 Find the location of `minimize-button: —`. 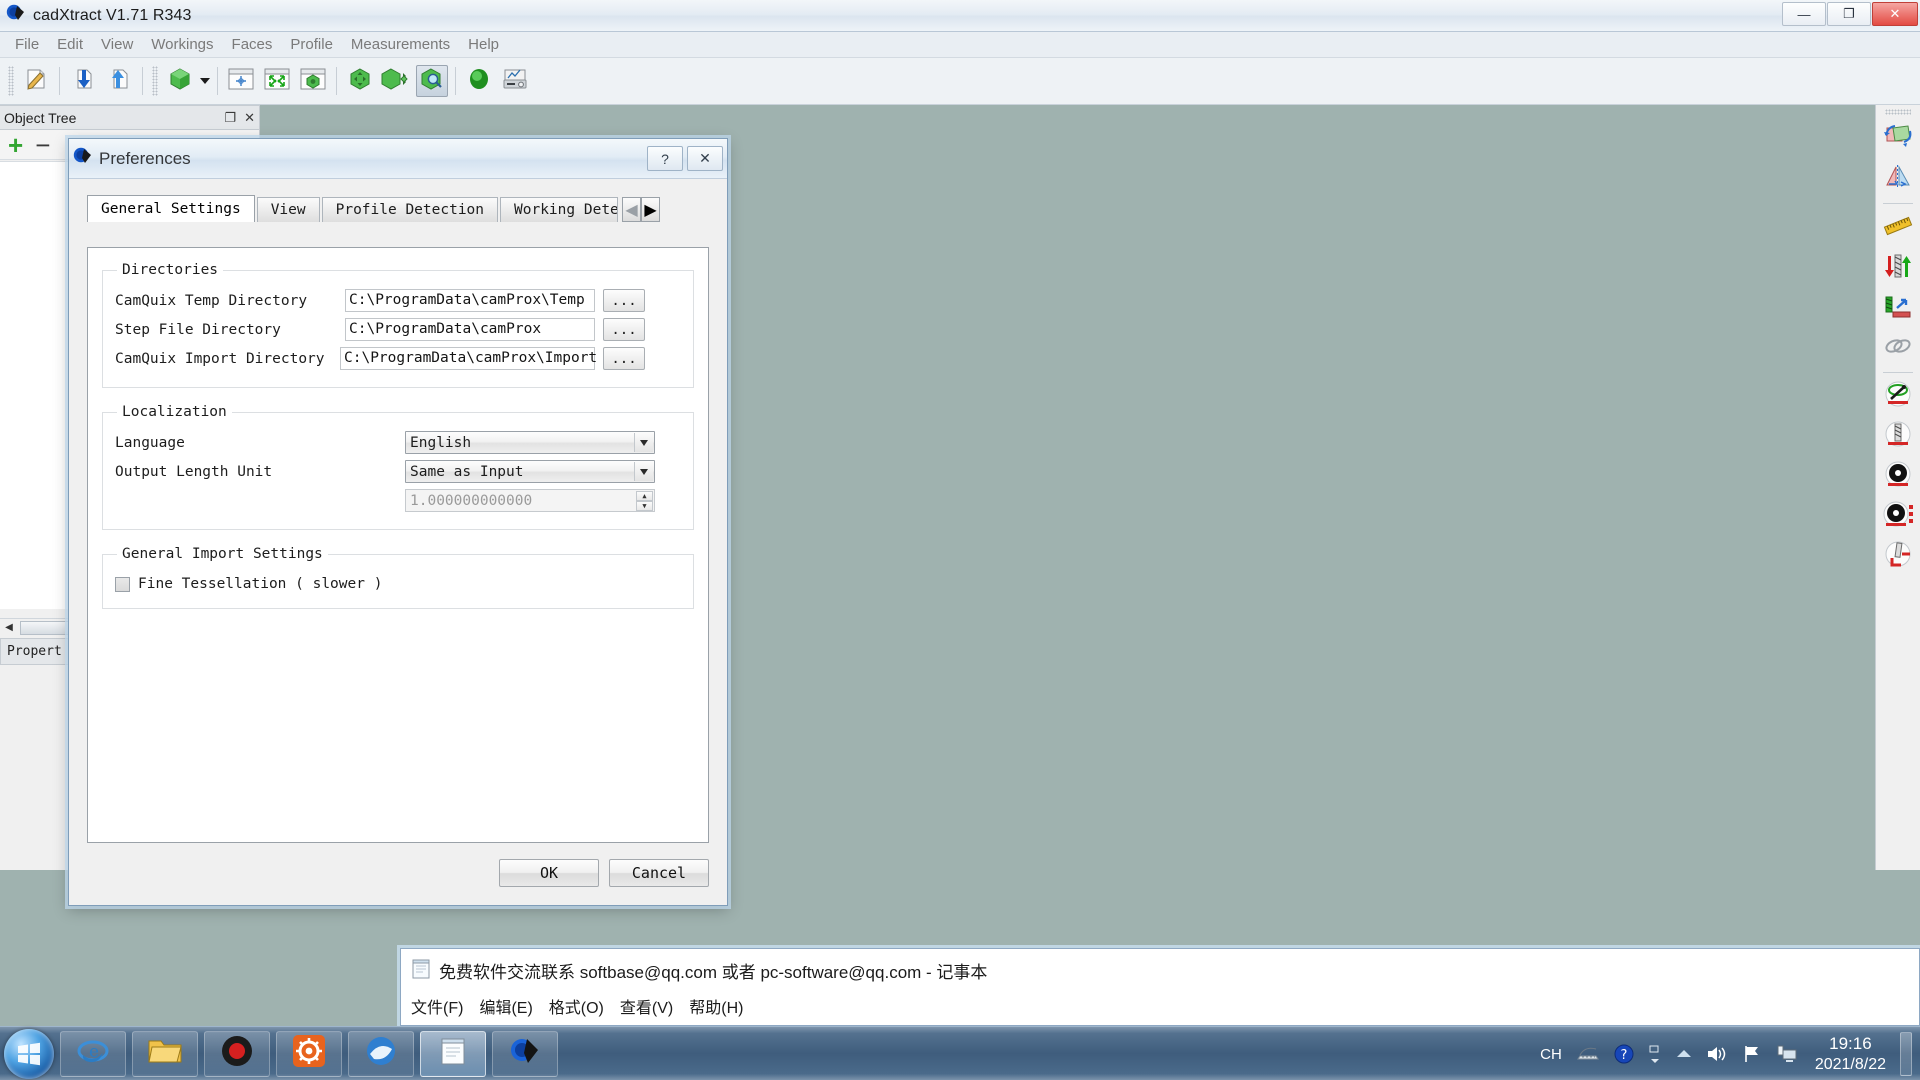

minimize-button: — is located at coordinates (1804, 14).